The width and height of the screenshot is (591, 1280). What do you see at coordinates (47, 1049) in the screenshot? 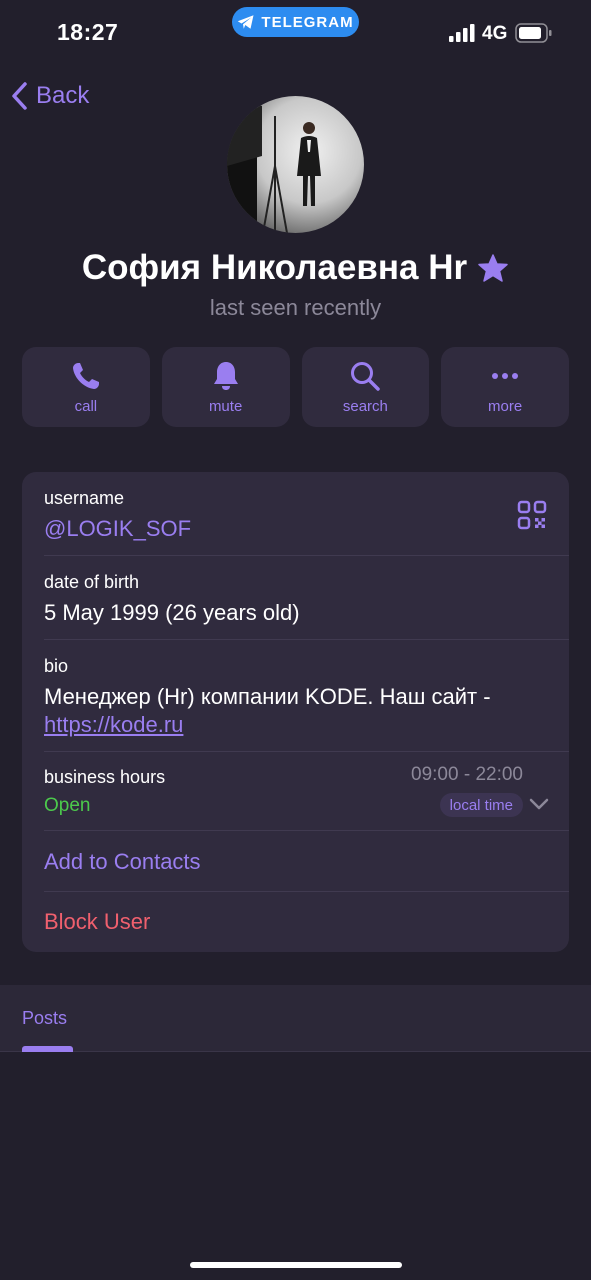
I see `tab-posts-indicator` at bounding box center [47, 1049].